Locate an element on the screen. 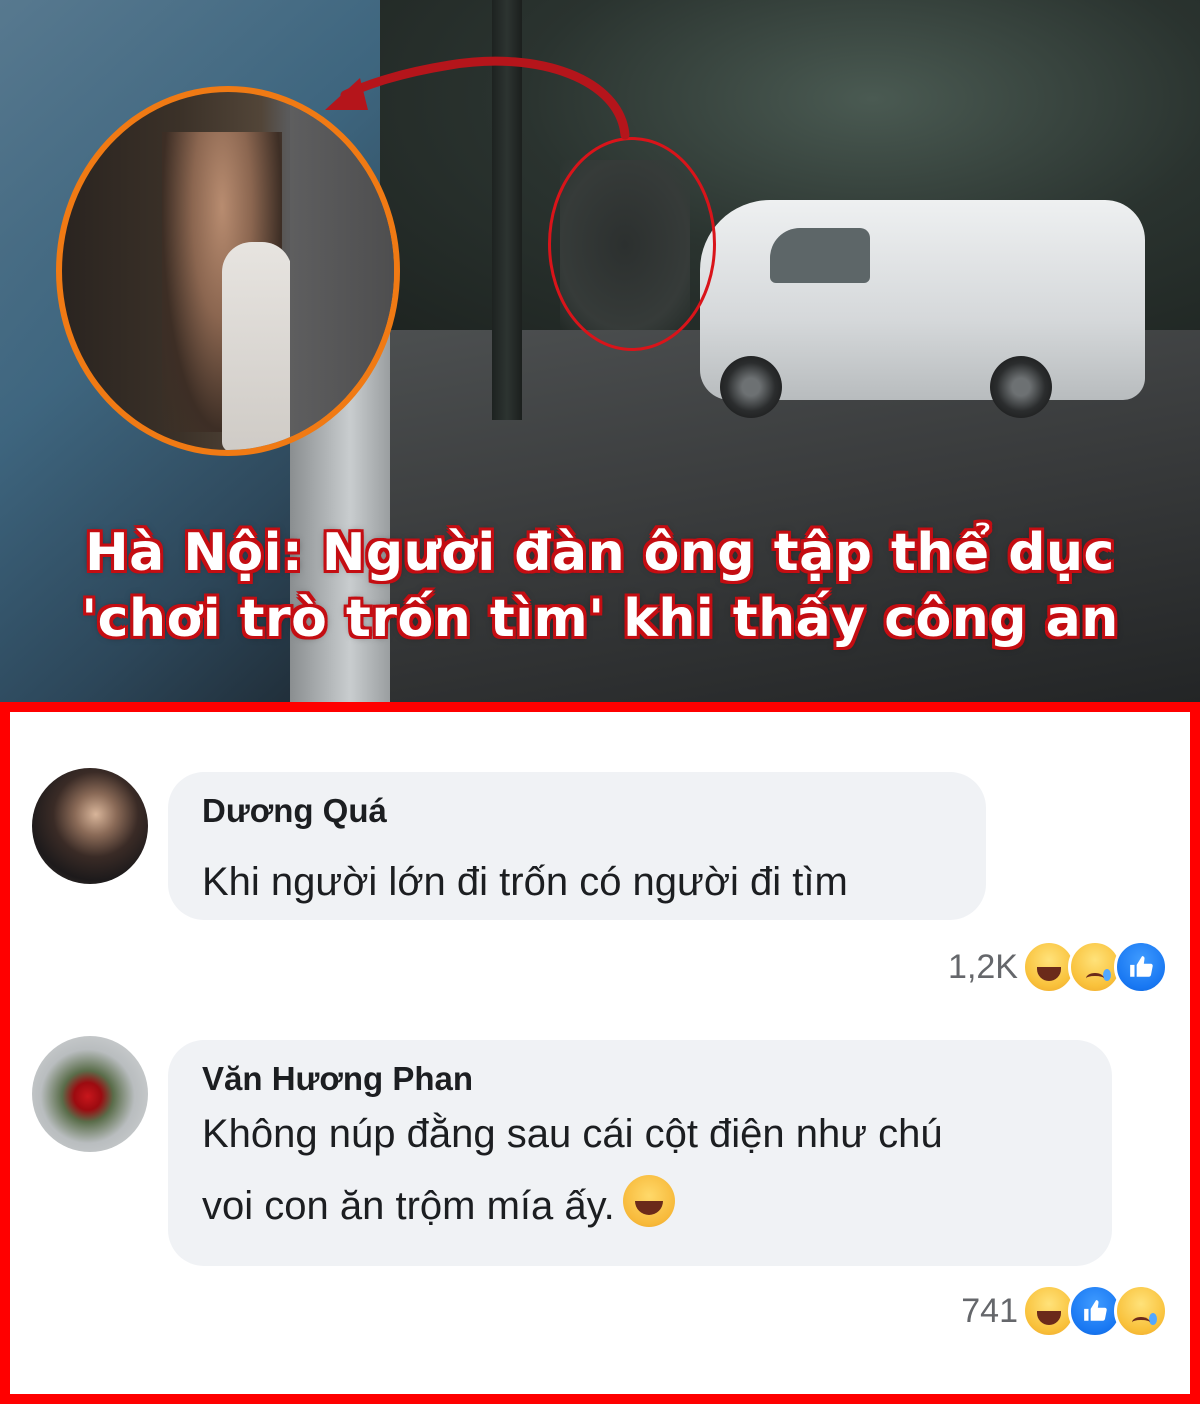 Image resolution: width=1200 pixels, height=1404 pixels. white-van is located at coordinates (922, 309).